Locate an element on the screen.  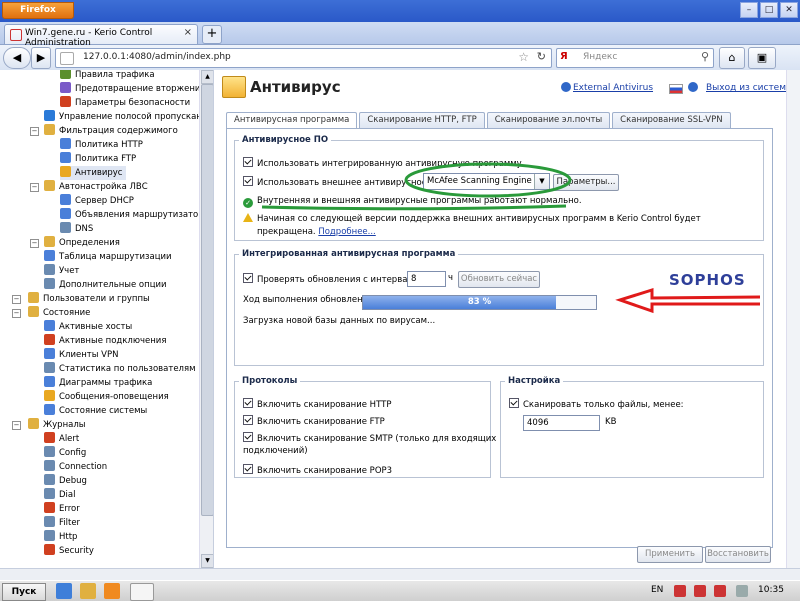
scroll-up-icon: ▲ is located at coordinates (207, 77).